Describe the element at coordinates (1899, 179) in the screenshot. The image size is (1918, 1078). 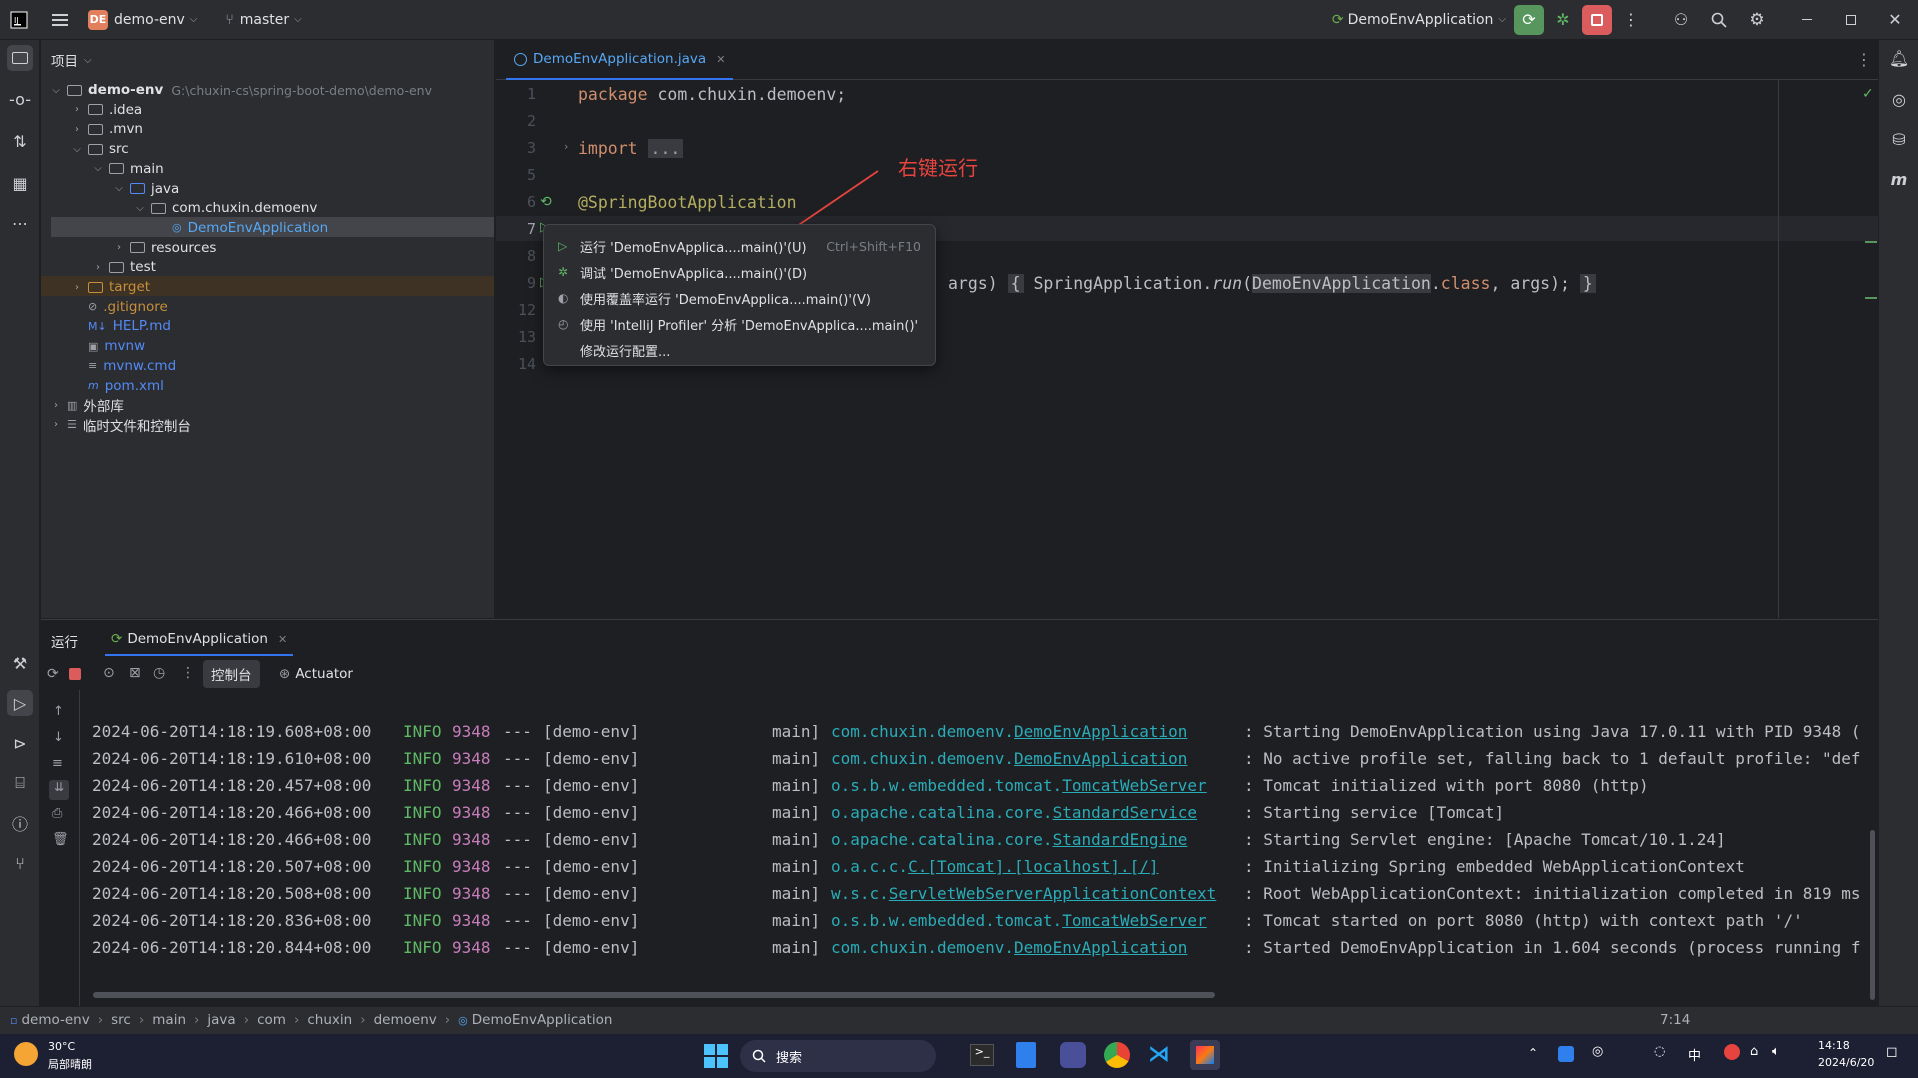
I see `maven-button: m` at that location.